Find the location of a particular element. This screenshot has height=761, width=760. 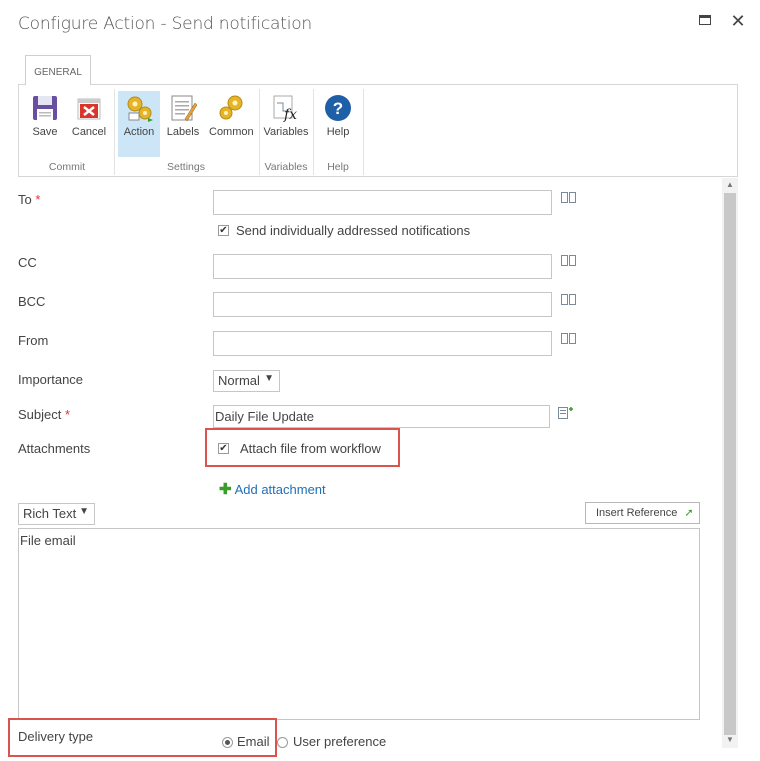

scrollbar-thumb is located at coordinates (730, 464).